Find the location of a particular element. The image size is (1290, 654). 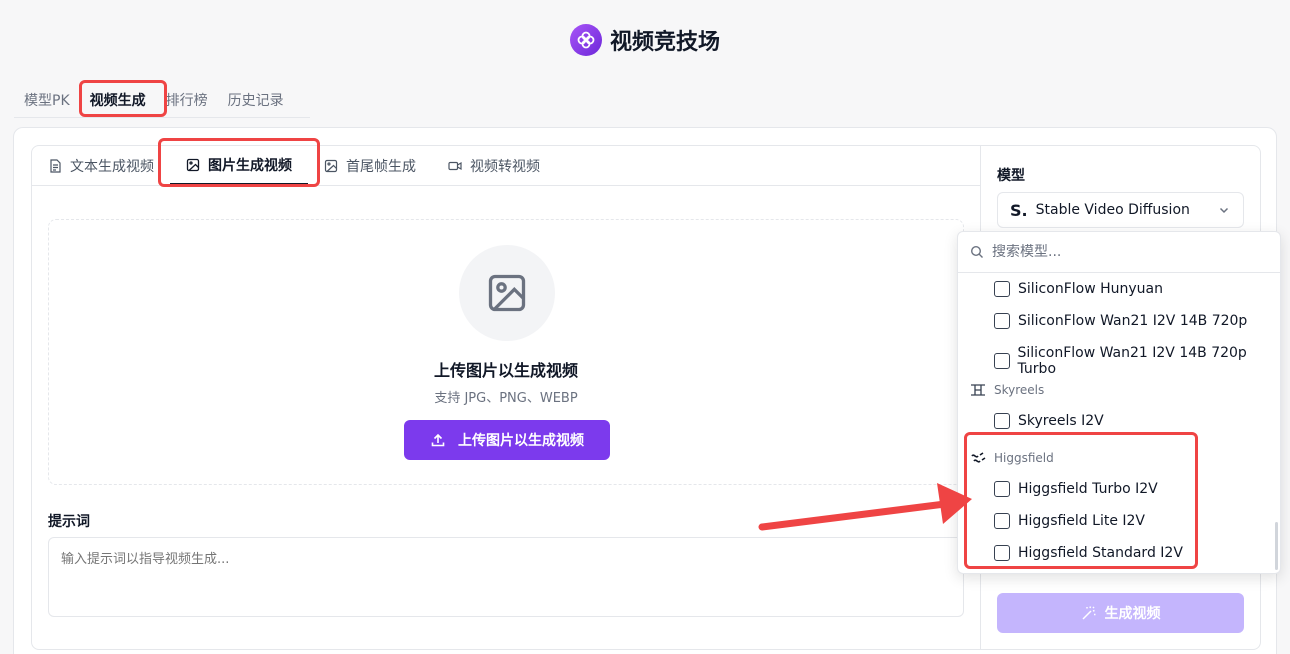

group-label: Skyreels is located at coordinates (1019, 390).